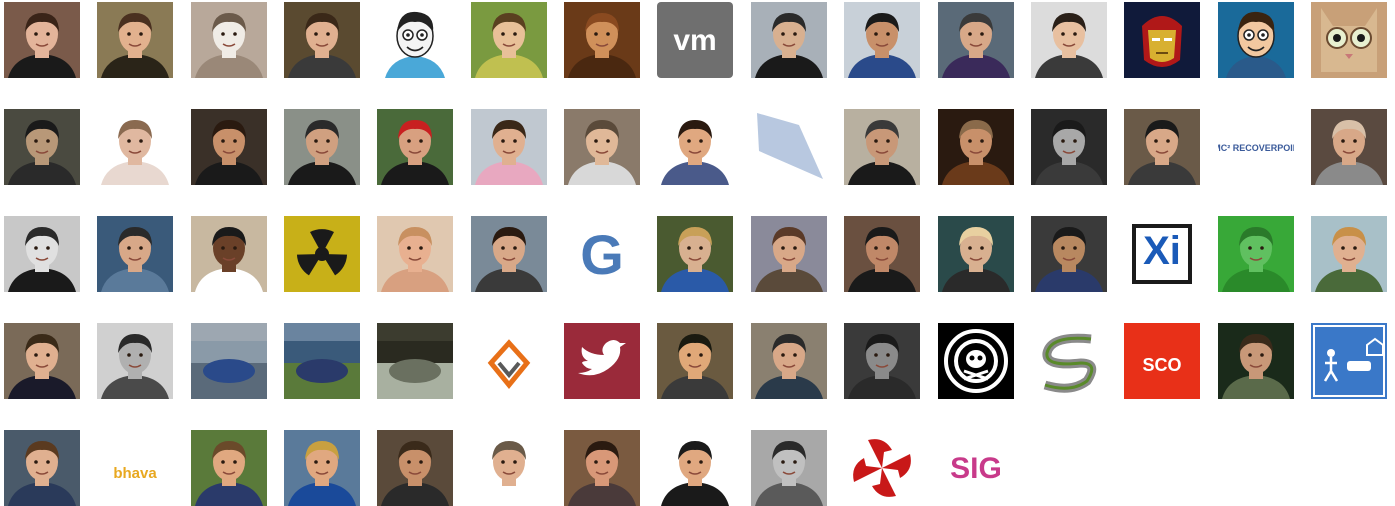 The image size is (1395, 506). Describe the element at coordinates (695, 40) in the screenshot. I see `avatar-tile: vm` at that location.